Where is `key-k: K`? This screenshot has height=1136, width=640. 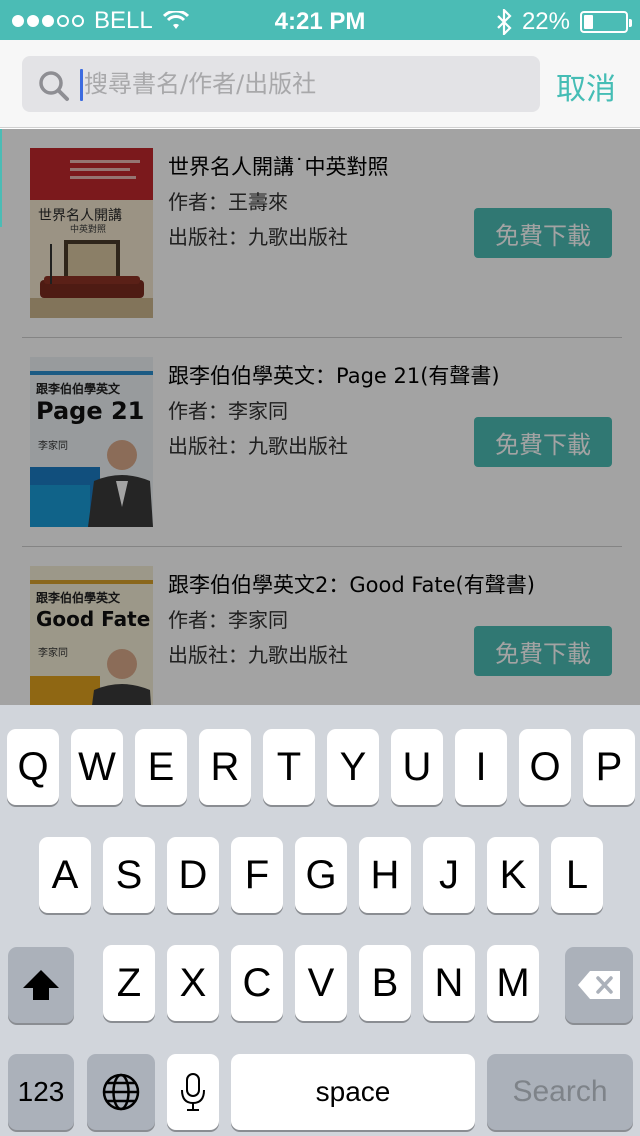
key-k: K is located at coordinates (513, 875).